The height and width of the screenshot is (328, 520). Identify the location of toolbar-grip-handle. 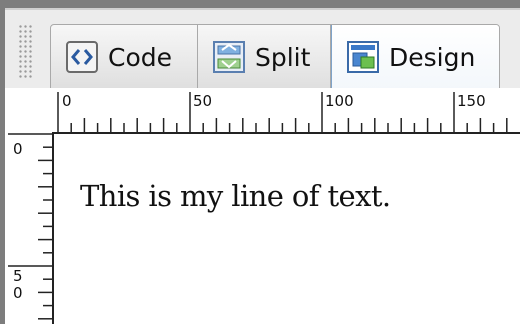
(26, 52).